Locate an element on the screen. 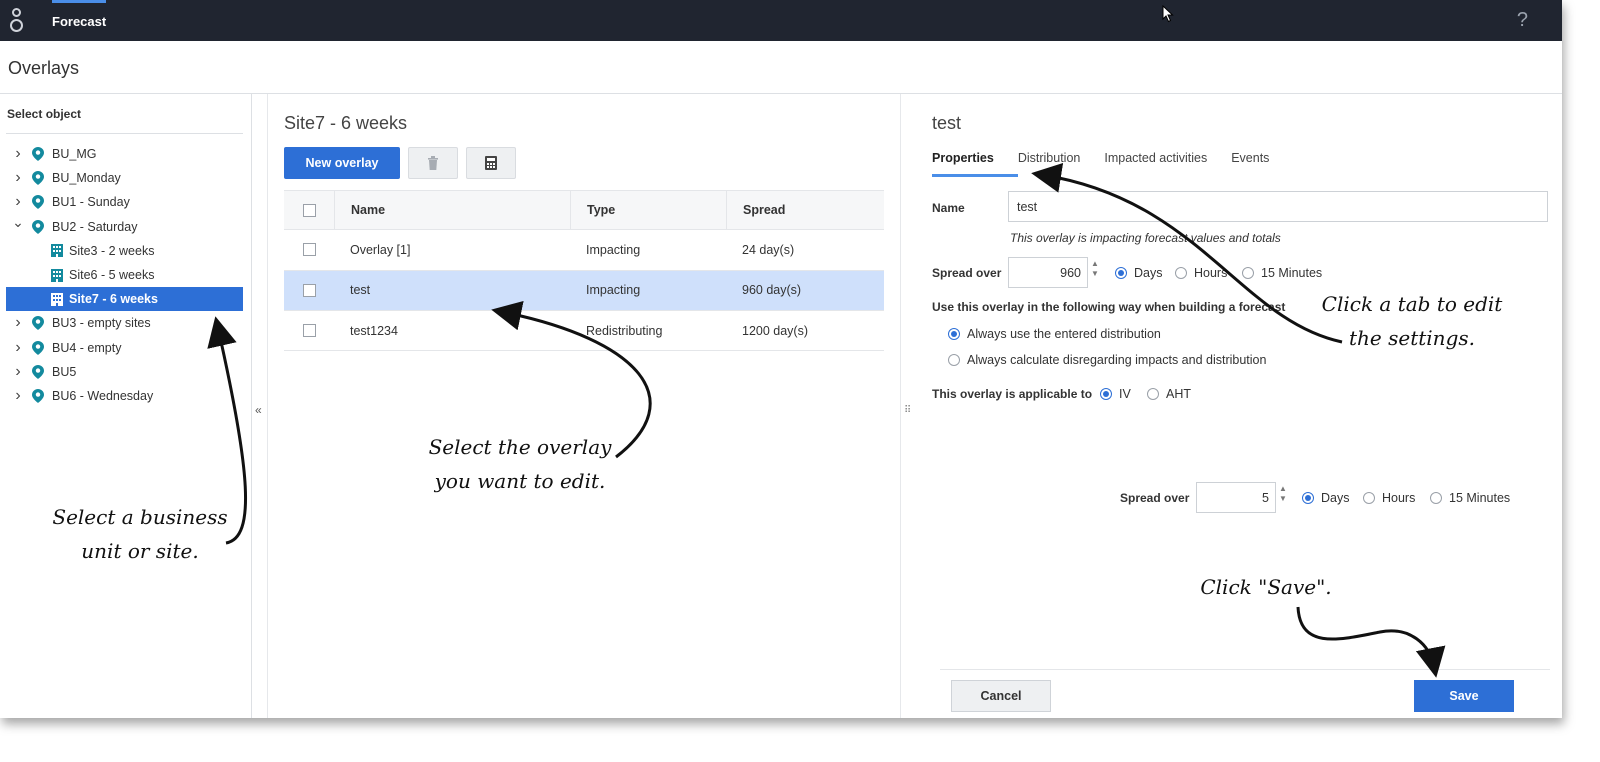 The image size is (1600, 762). column-header-name: Name is located at coordinates (452, 210).